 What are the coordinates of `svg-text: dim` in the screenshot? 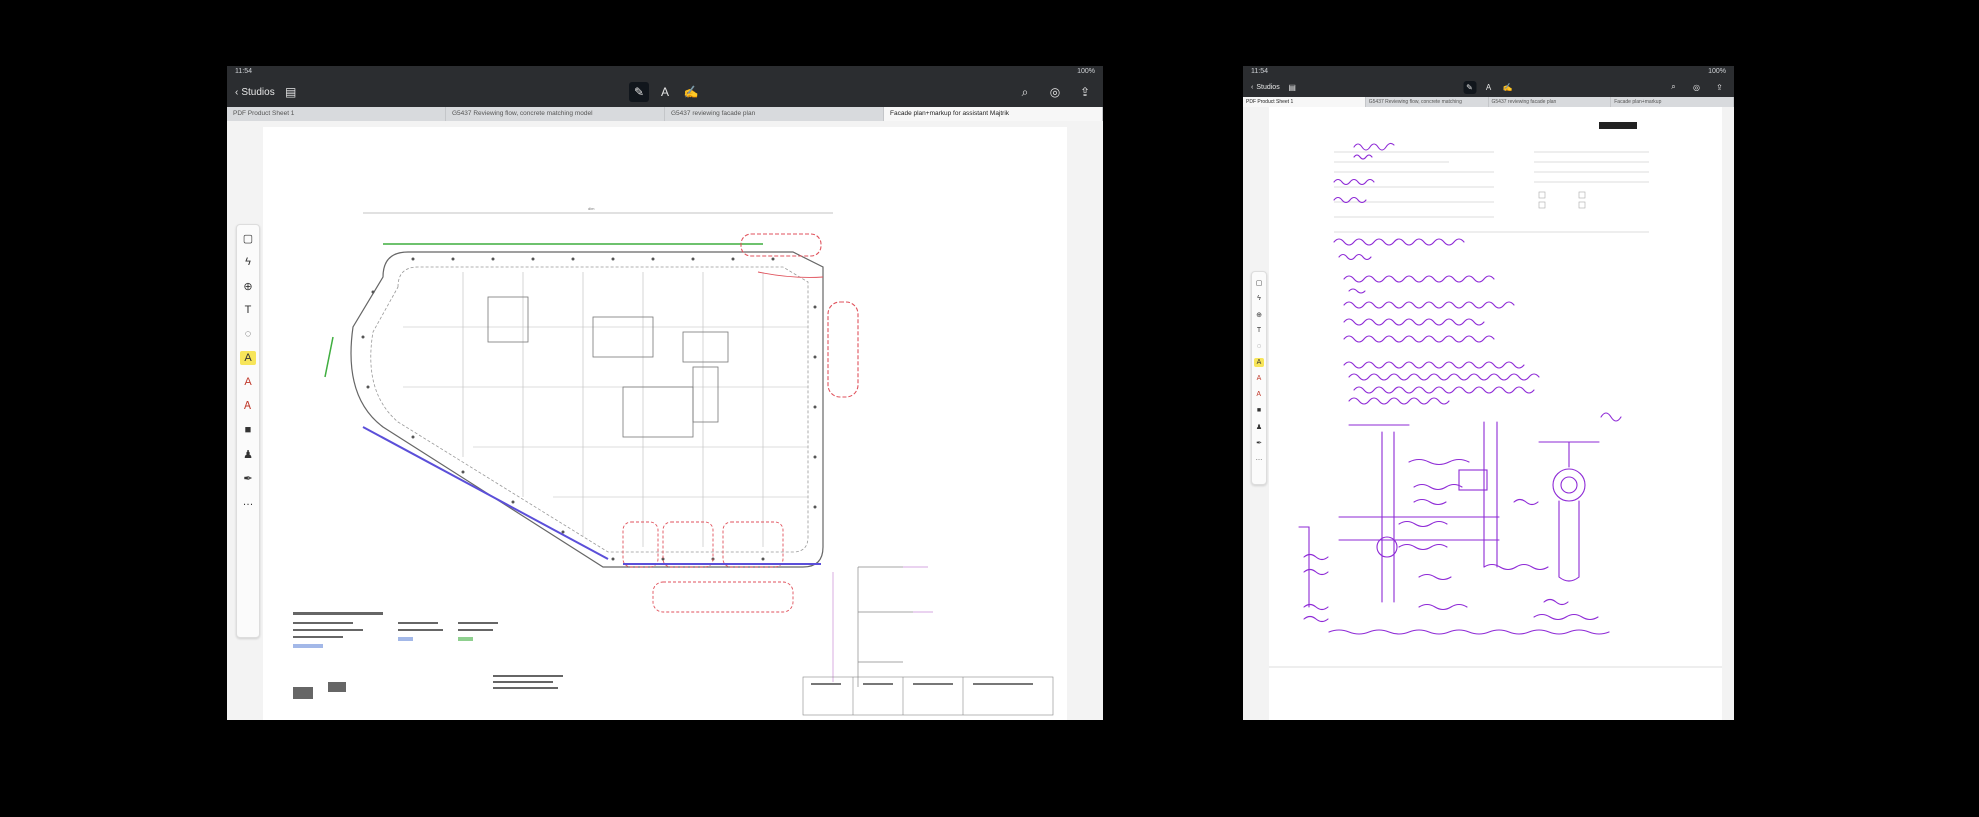 It's located at (591, 208).